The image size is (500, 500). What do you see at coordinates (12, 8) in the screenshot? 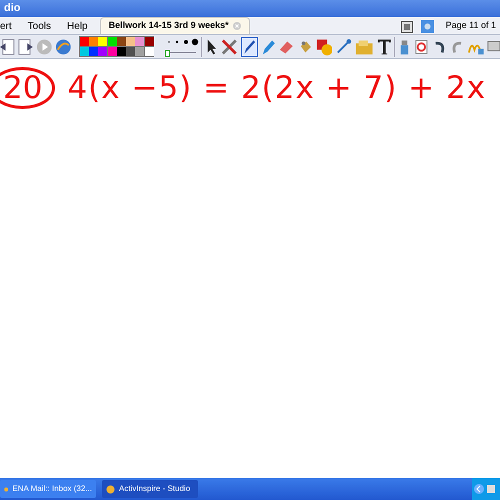
I see `window-title: dio` at bounding box center [12, 8].